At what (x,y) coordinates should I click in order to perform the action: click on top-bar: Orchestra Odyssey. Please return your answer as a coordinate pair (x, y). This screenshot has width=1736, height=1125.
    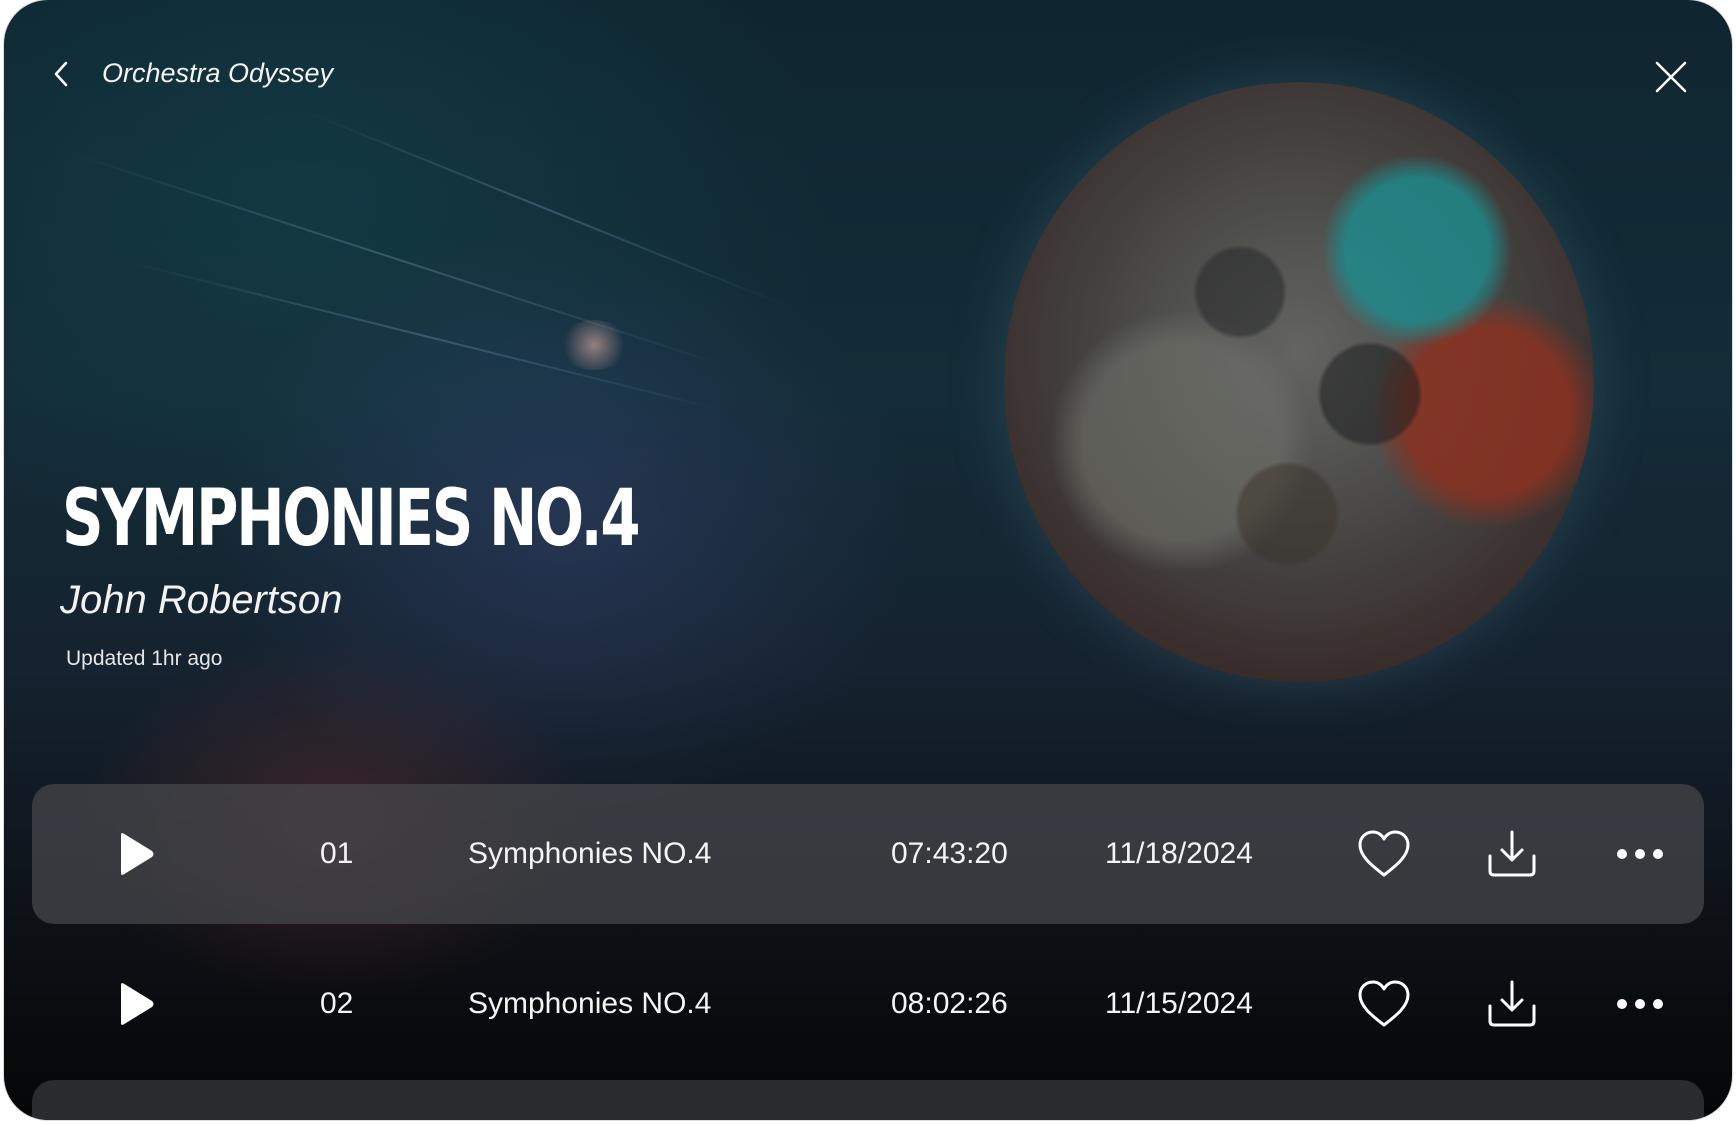
    Looking at the image, I should click on (868, 75).